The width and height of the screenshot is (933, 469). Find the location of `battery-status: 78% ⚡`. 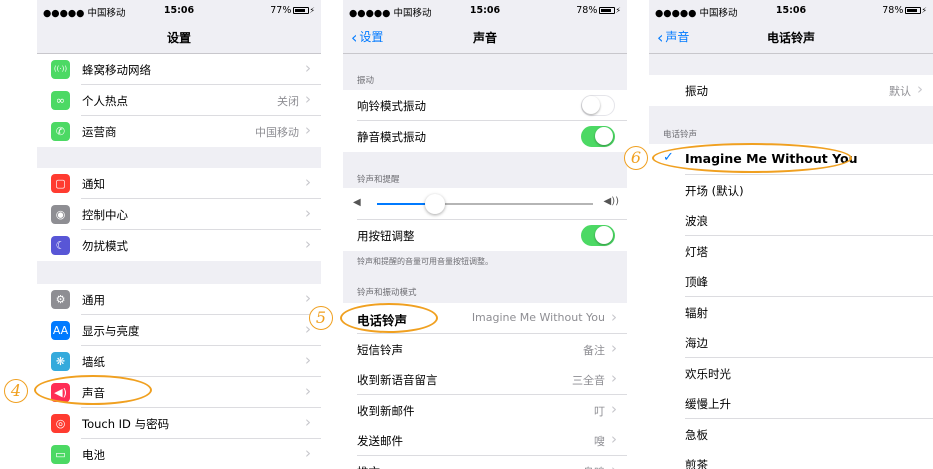

battery-status: 78% ⚡ is located at coordinates (598, 10).